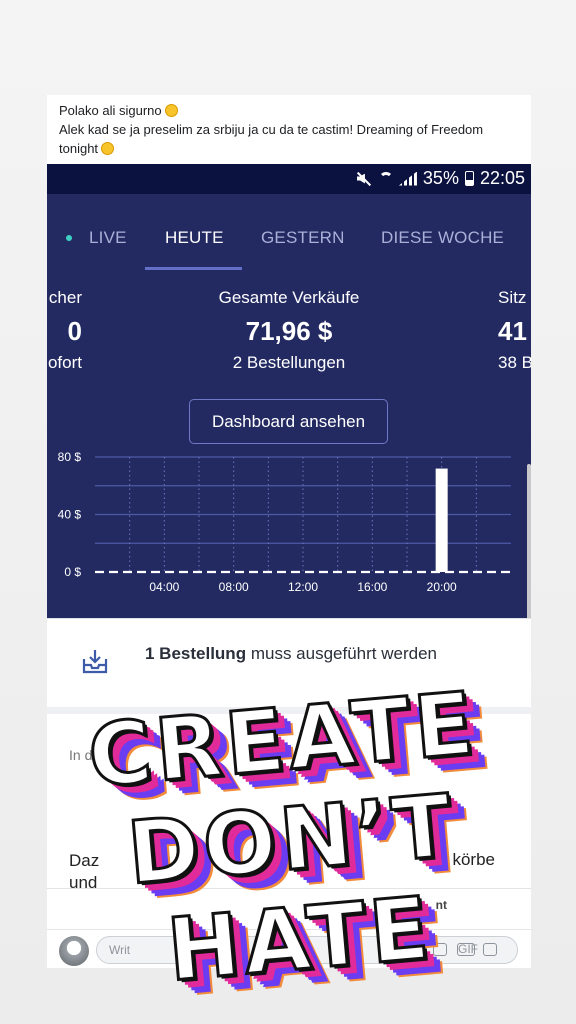 This screenshot has height=1024, width=576. Describe the element at coordinates (74, 331) in the screenshot. I see `metric-left-value: 0` at that location.